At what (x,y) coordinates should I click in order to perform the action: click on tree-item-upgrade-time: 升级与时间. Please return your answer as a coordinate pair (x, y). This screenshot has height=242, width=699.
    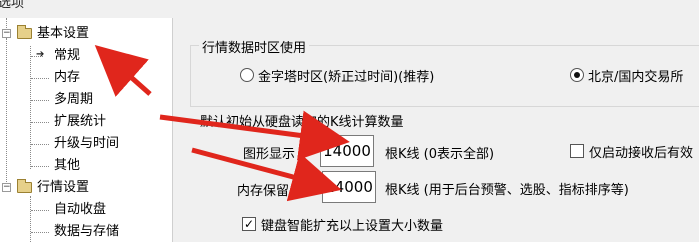
    Looking at the image, I should click on (86, 144).